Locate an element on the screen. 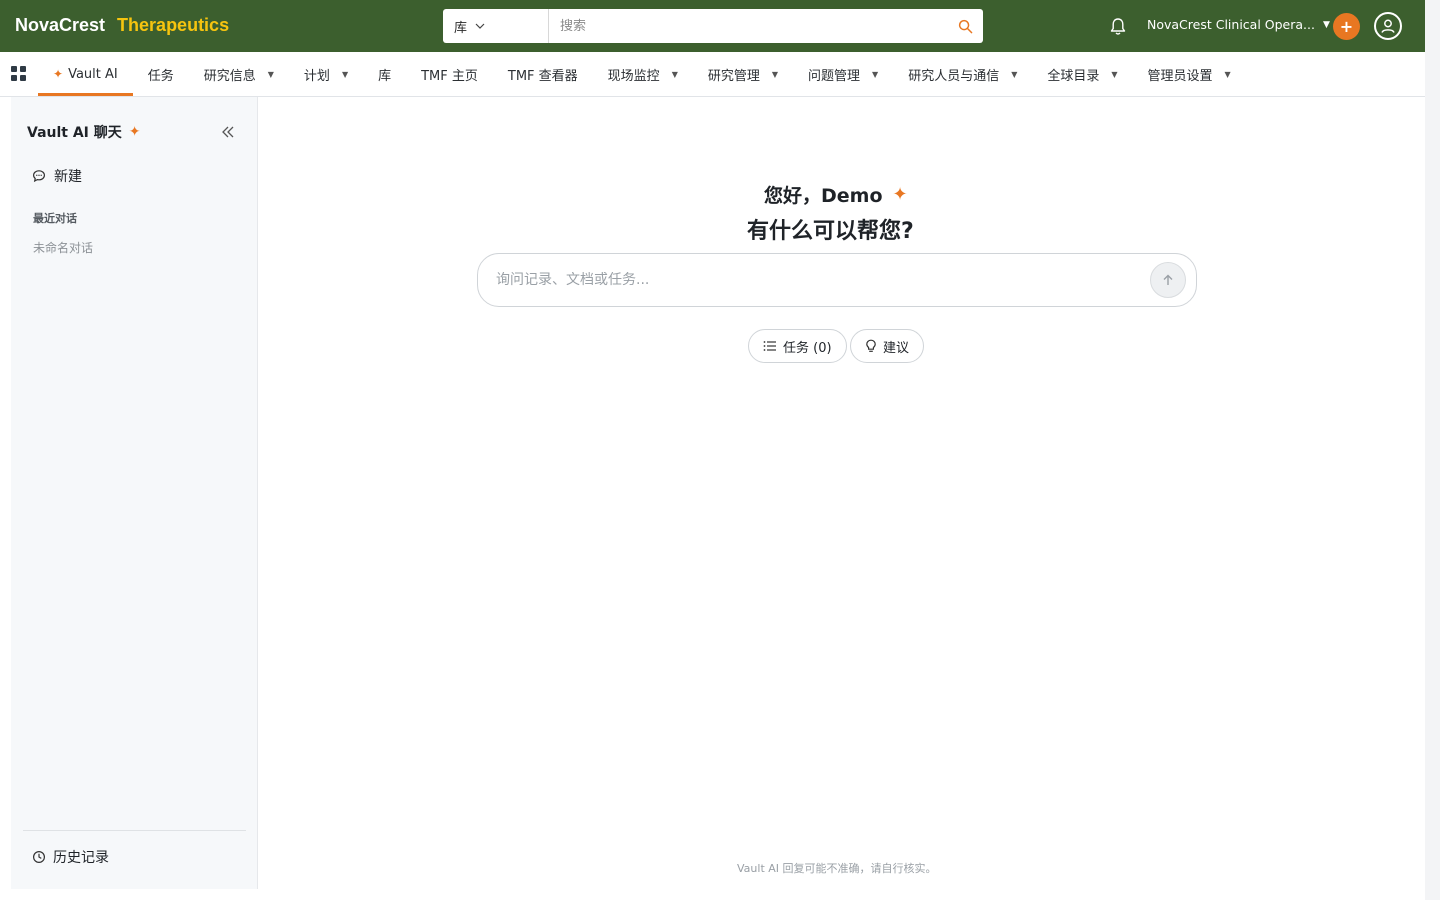  double-chevron-left-icon is located at coordinates (228, 132).